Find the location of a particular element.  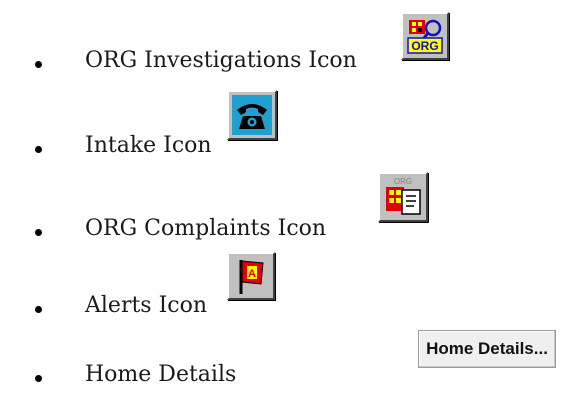

svg-text: A is located at coordinates (252, 274).